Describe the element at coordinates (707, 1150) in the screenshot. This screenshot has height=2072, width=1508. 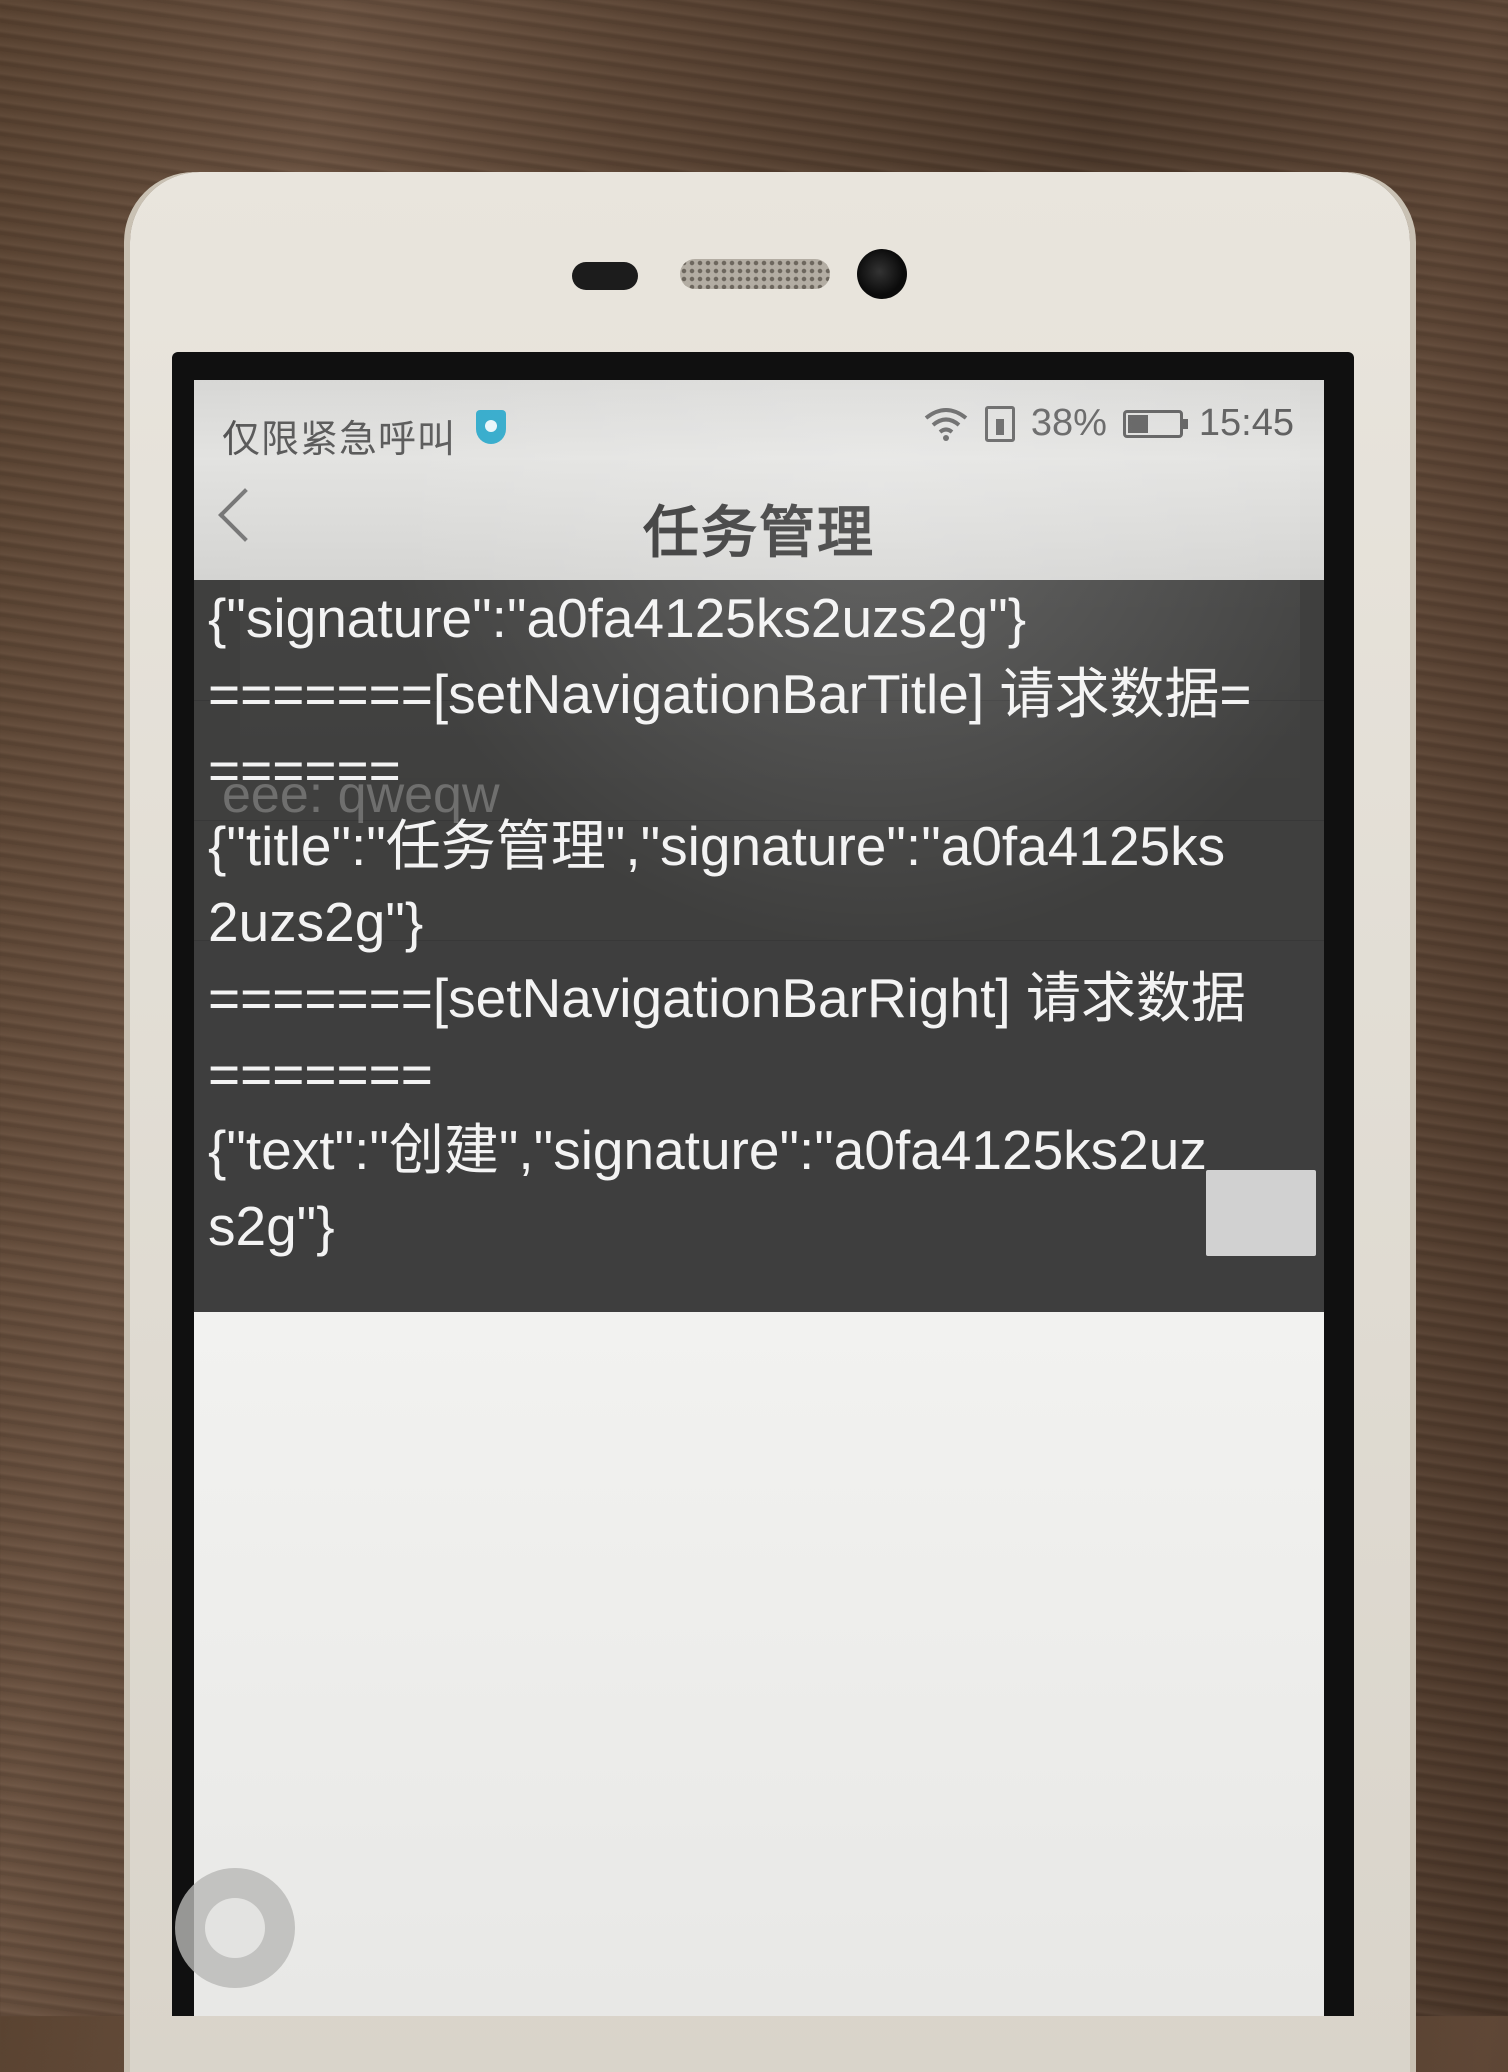
I see `debug-log-line: {"text":"创建","signature":"a0fa4125ks2uz` at that location.